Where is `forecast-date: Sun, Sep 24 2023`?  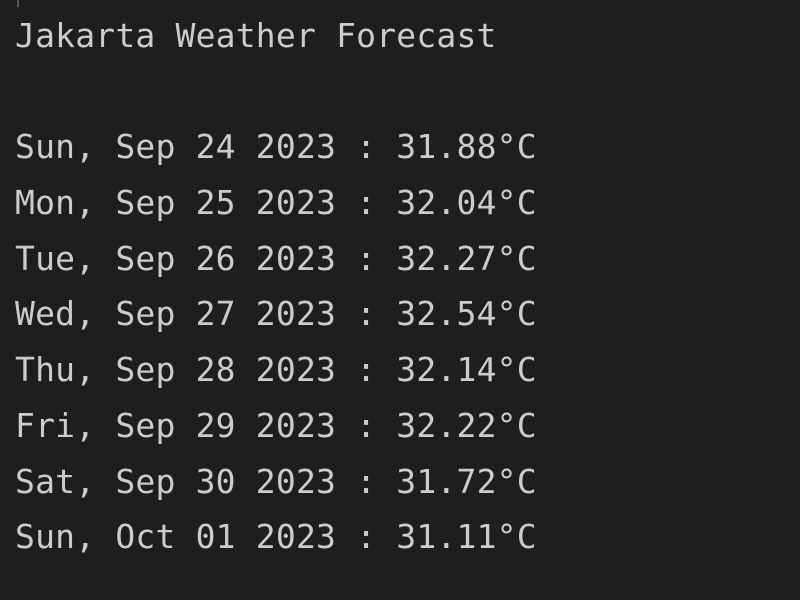
forecast-date: Sun, Sep 24 2023 is located at coordinates (176, 146).